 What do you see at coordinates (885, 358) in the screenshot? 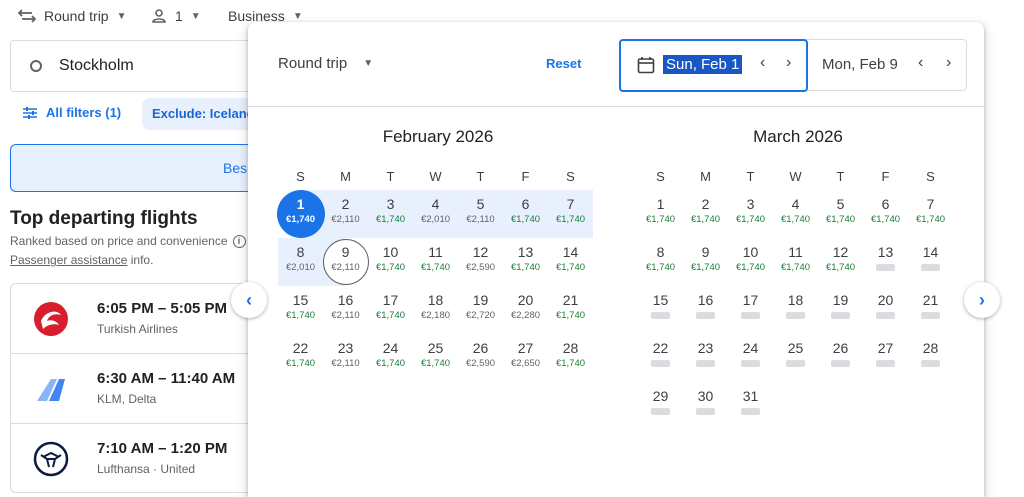
I see `calendar-day: 27` at bounding box center [885, 358].